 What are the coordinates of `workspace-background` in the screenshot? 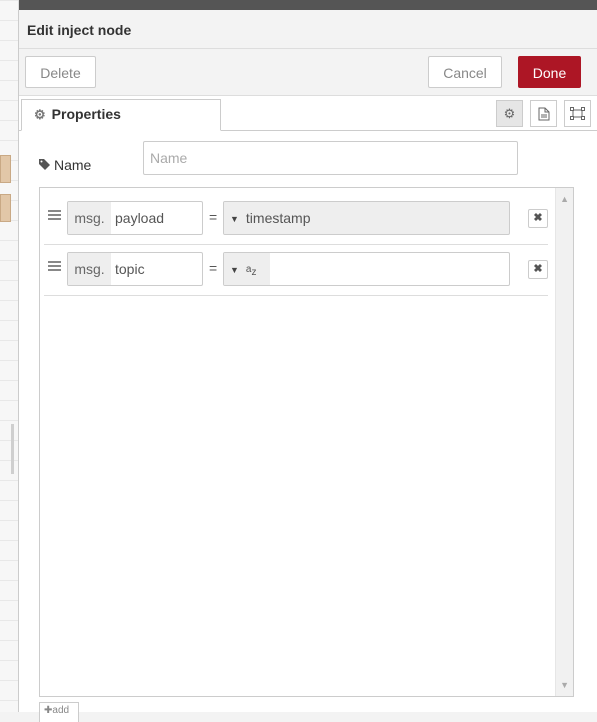 It's located at (9, 356).